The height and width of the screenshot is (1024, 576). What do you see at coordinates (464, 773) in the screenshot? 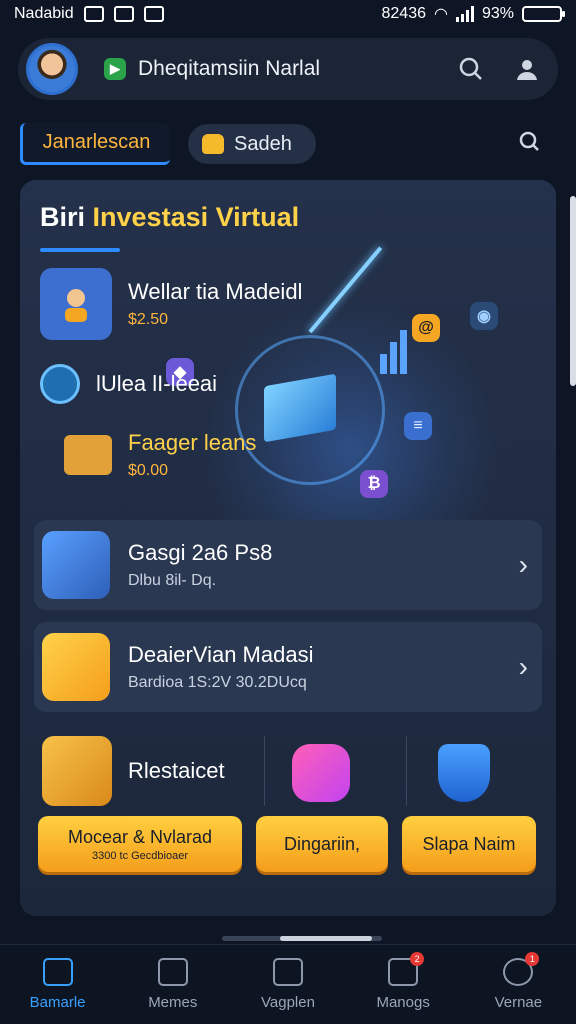
I see `shield-icon` at bounding box center [464, 773].